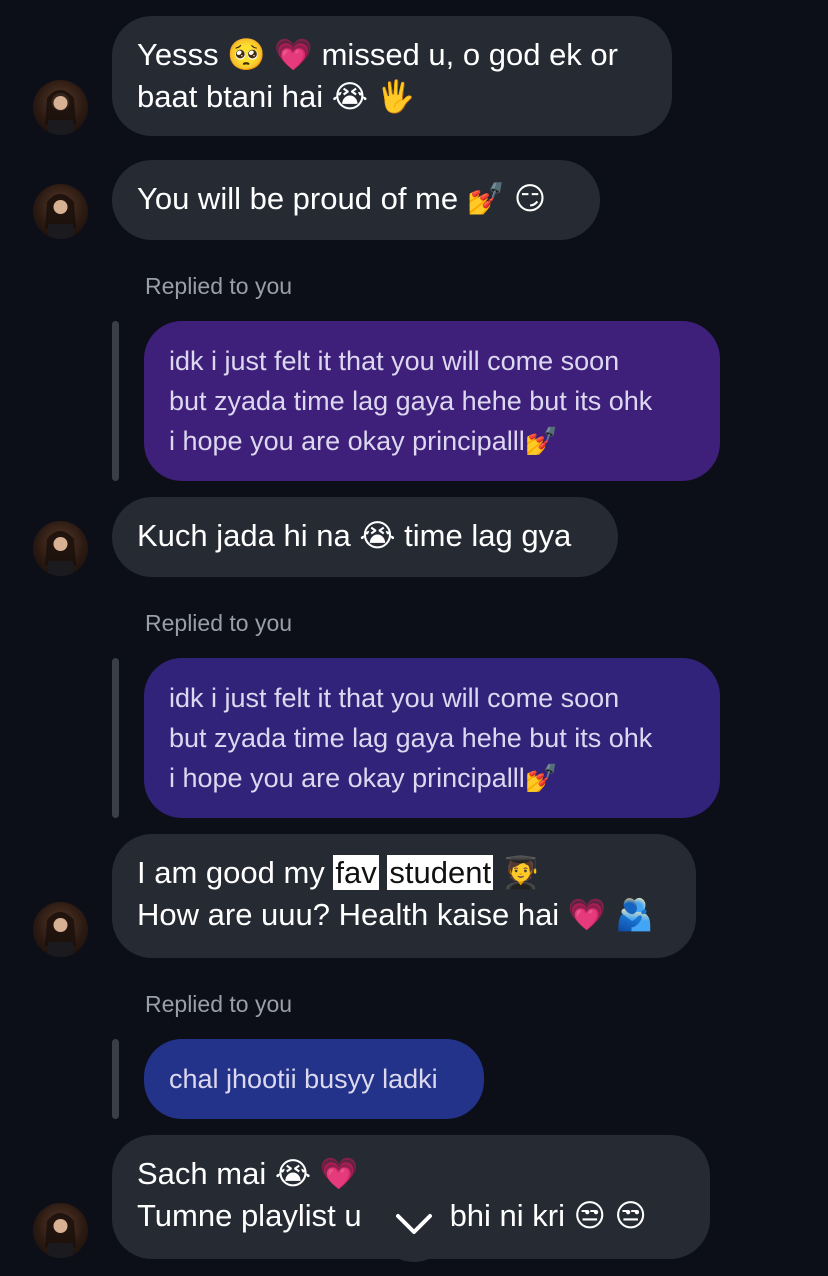 The height and width of the screenshot is (1276, 828). What do you see at coordinates (249, 1215) in the screenshot?
I see `message-text: Tumne playlist u` at bounding box center [249, 1215].